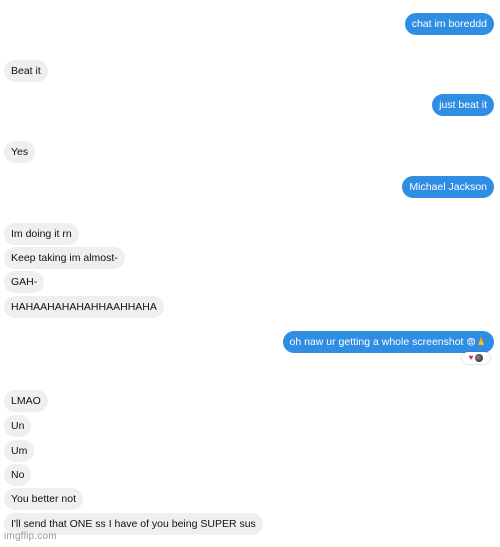  I want to click on message-received-um: Um, so click(19, 451).